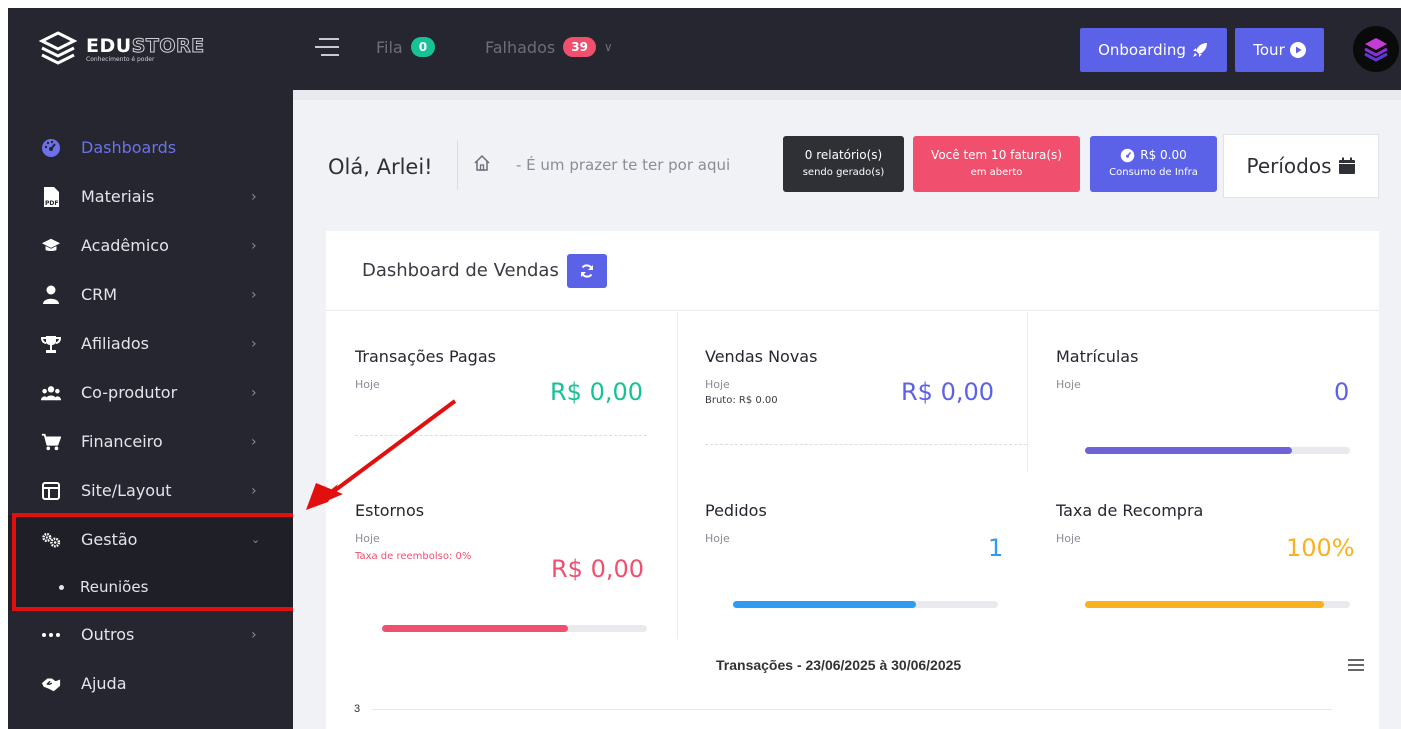 The height and width of the screenshot is (729, 1401). I want to click on failed-dropdown: Falhados 39 ∨, so click(549, 47).